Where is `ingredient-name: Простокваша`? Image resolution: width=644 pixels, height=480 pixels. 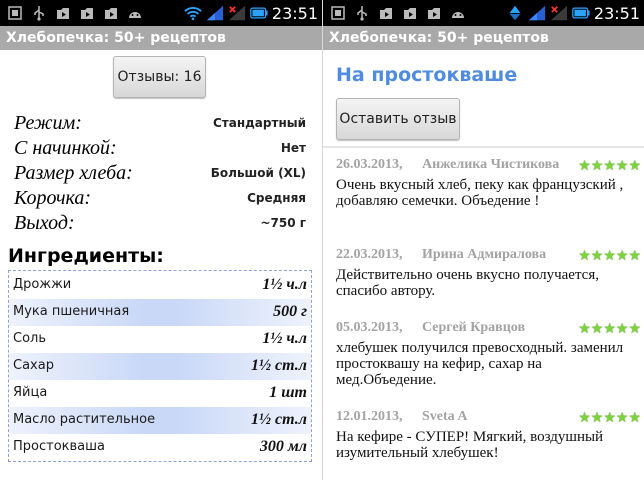
ingredient-name: Простокваша is located at coordinates (59, 446).